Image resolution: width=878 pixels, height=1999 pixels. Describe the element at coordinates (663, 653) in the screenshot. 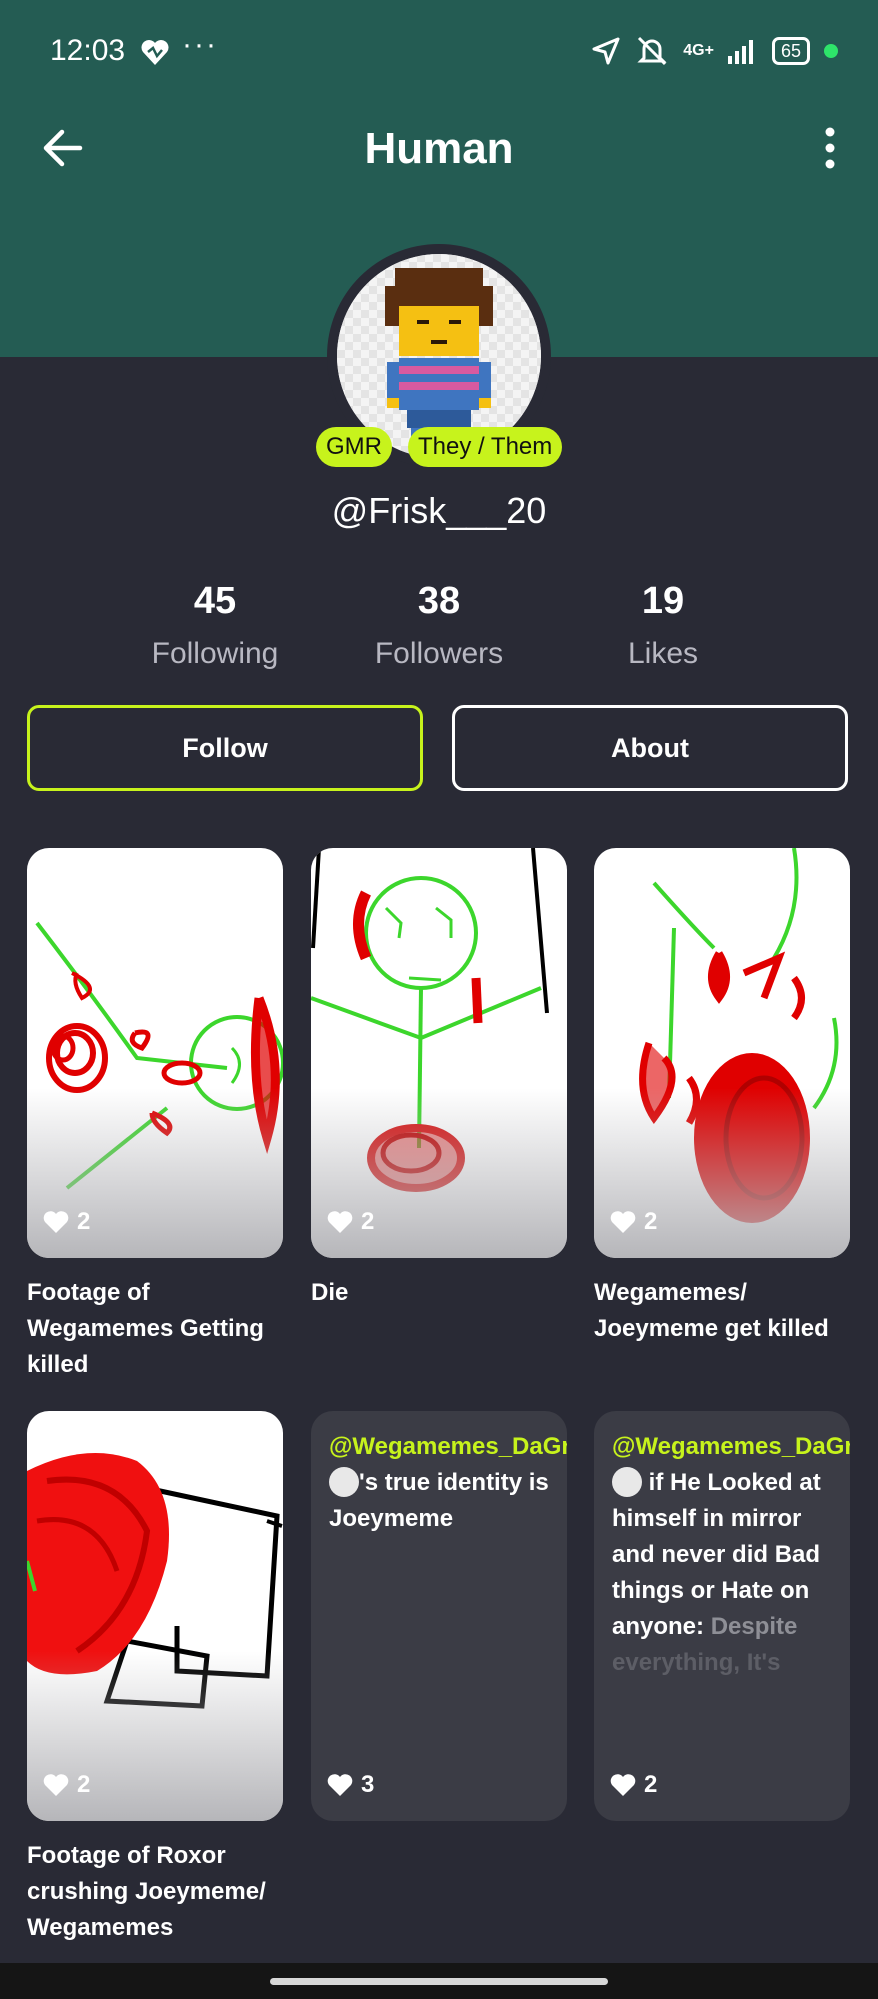

I see `stat-label: Likes` at that location.